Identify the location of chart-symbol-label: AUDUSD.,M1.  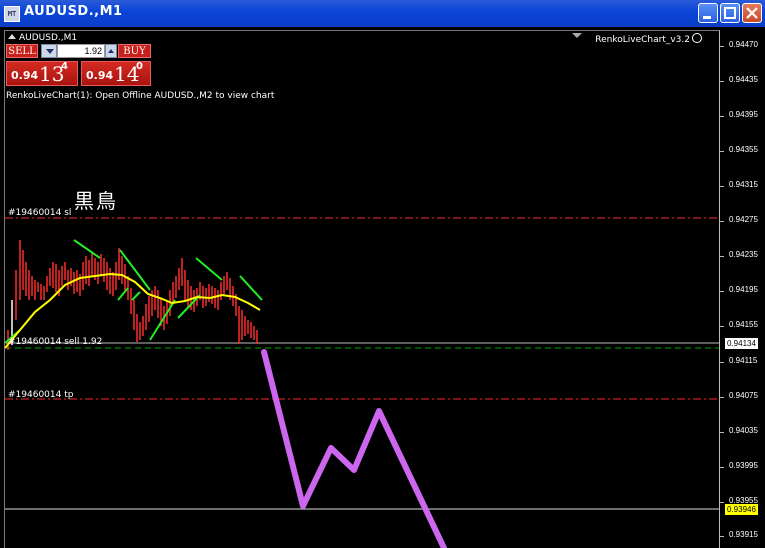
(42, 38).